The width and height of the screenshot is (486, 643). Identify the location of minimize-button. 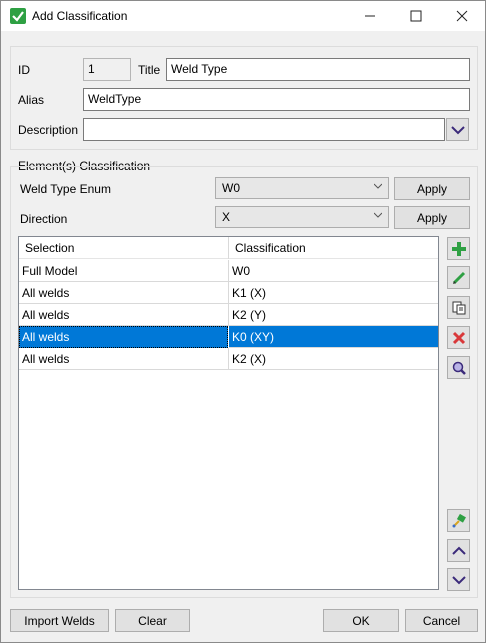
(370, 16).